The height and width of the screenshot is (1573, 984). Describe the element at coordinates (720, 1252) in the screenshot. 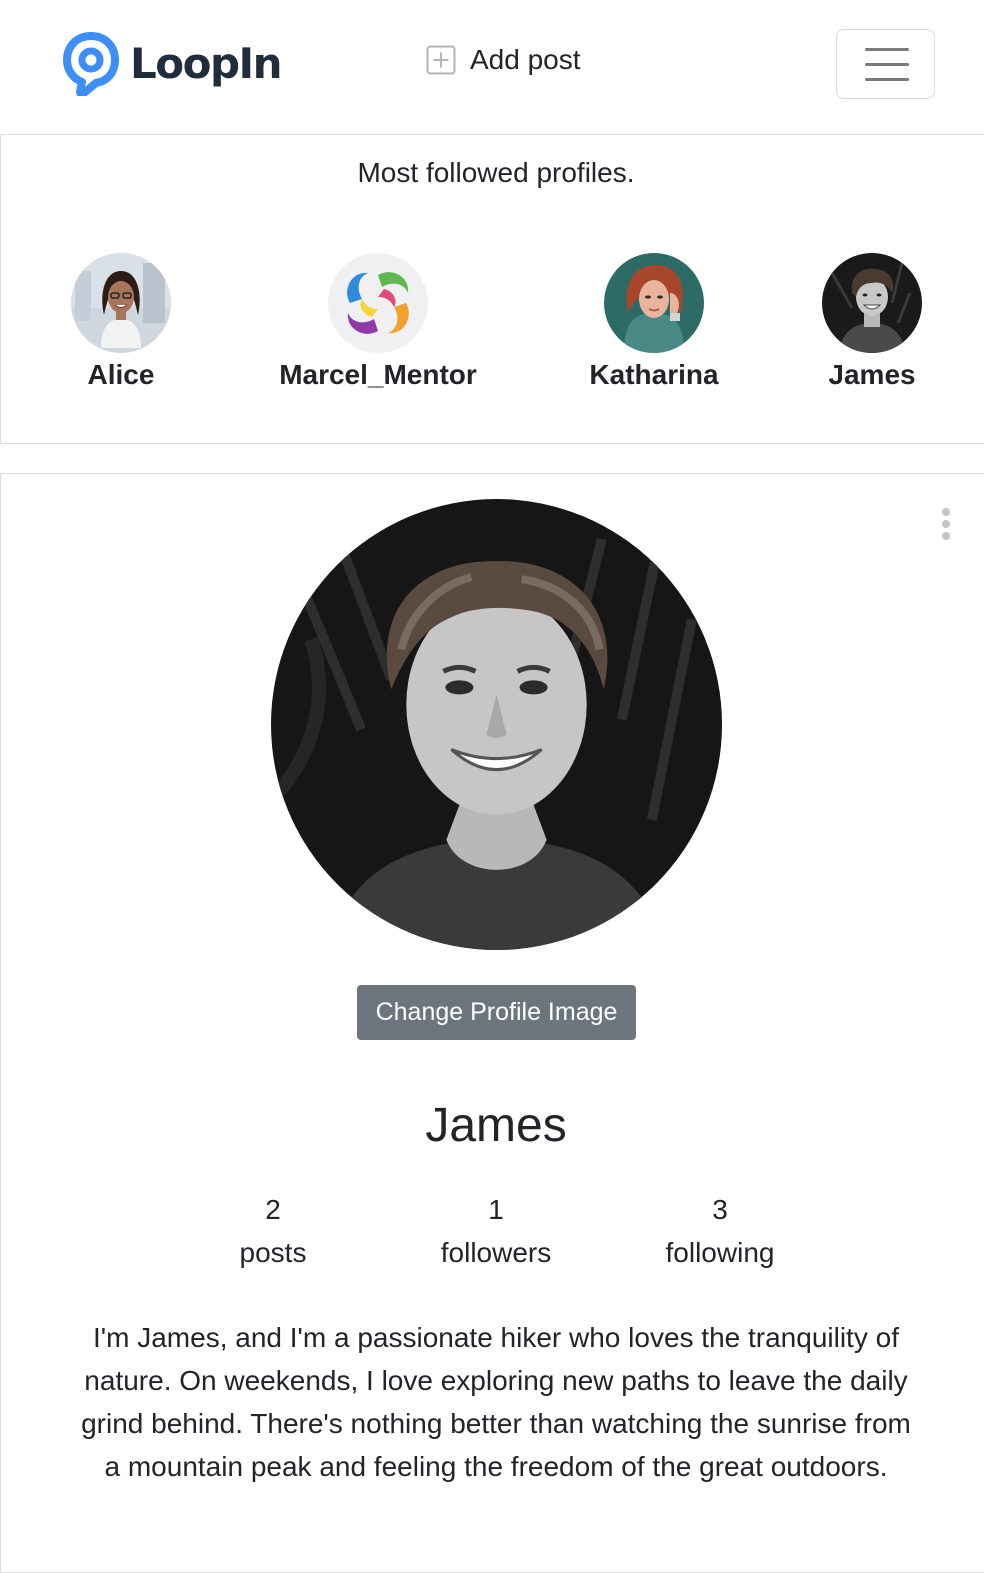

I see `stat-following-label: following` at that location.